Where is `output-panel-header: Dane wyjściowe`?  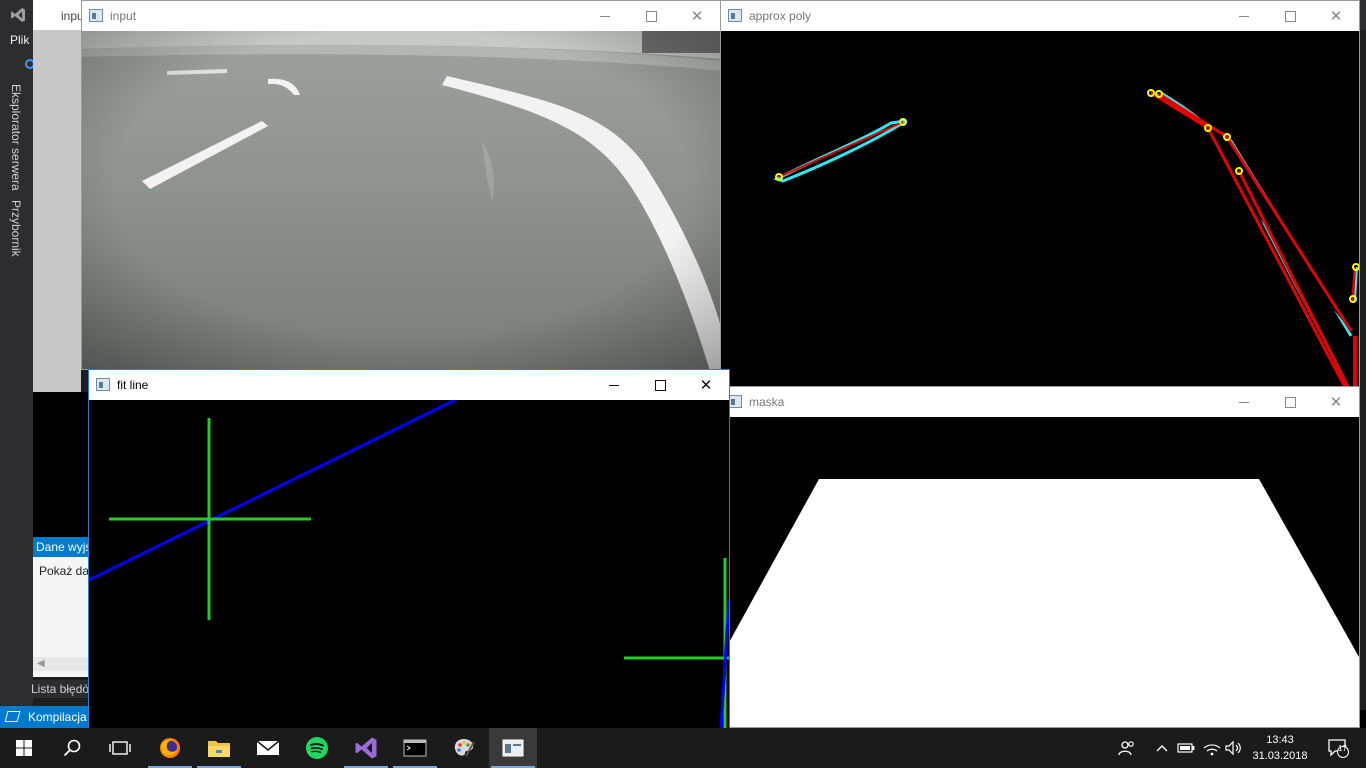
output-panel-header: Dane wyjściowe is located at coordinates (60, 547).